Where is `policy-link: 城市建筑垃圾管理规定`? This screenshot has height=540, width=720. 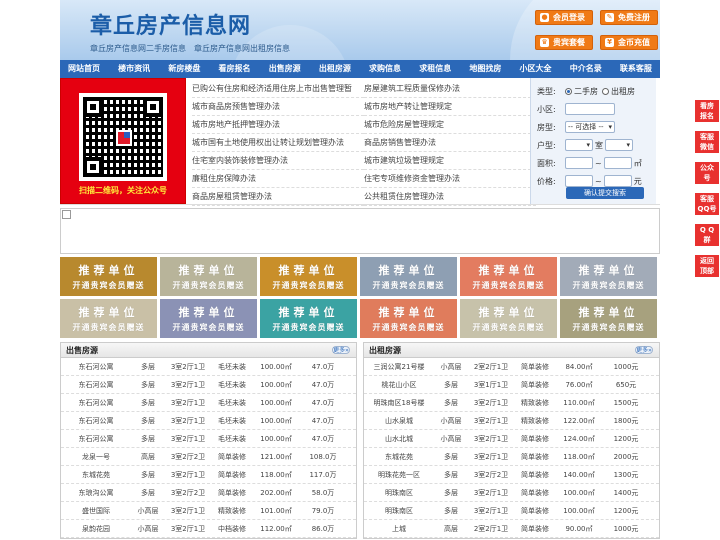 policy-link: 城市建筑垃圾管理规定 is located at coordinates (450, 161).